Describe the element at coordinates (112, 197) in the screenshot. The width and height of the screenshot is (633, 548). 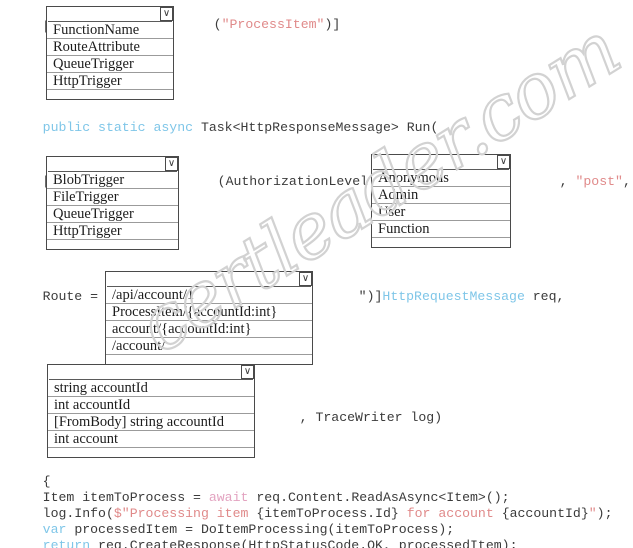
I see `list-item: FileTrigger` at that location.